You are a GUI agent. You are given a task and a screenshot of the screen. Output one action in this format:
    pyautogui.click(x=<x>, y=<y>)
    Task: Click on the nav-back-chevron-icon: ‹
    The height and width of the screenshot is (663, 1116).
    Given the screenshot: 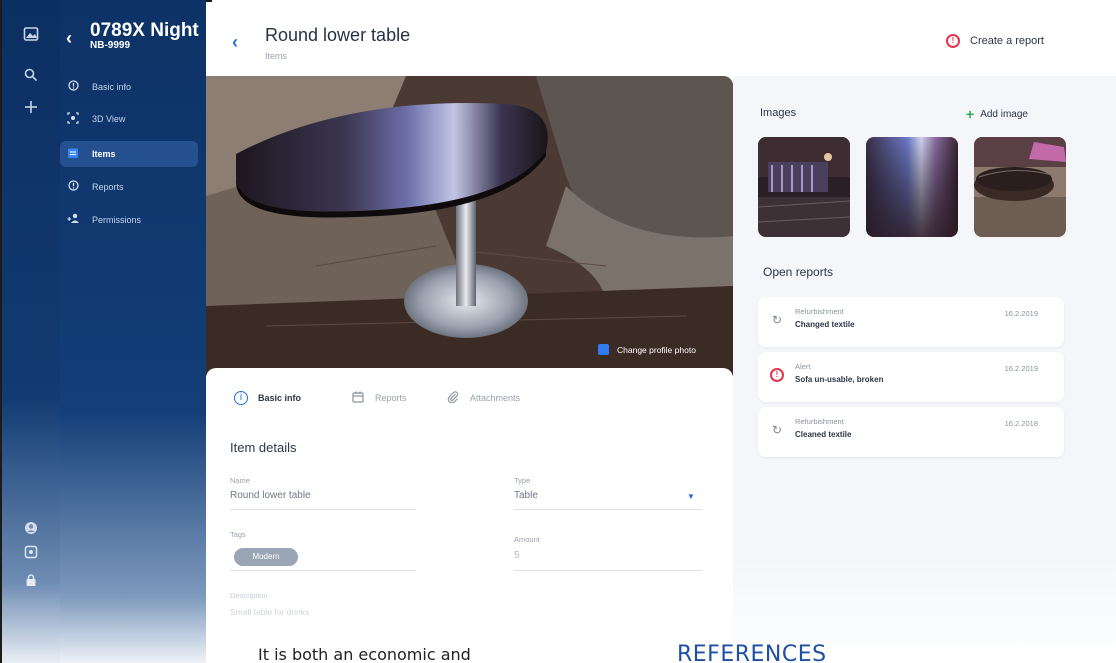 What is the action you would take?
    pyautogui.click(x=69, y=38)
    